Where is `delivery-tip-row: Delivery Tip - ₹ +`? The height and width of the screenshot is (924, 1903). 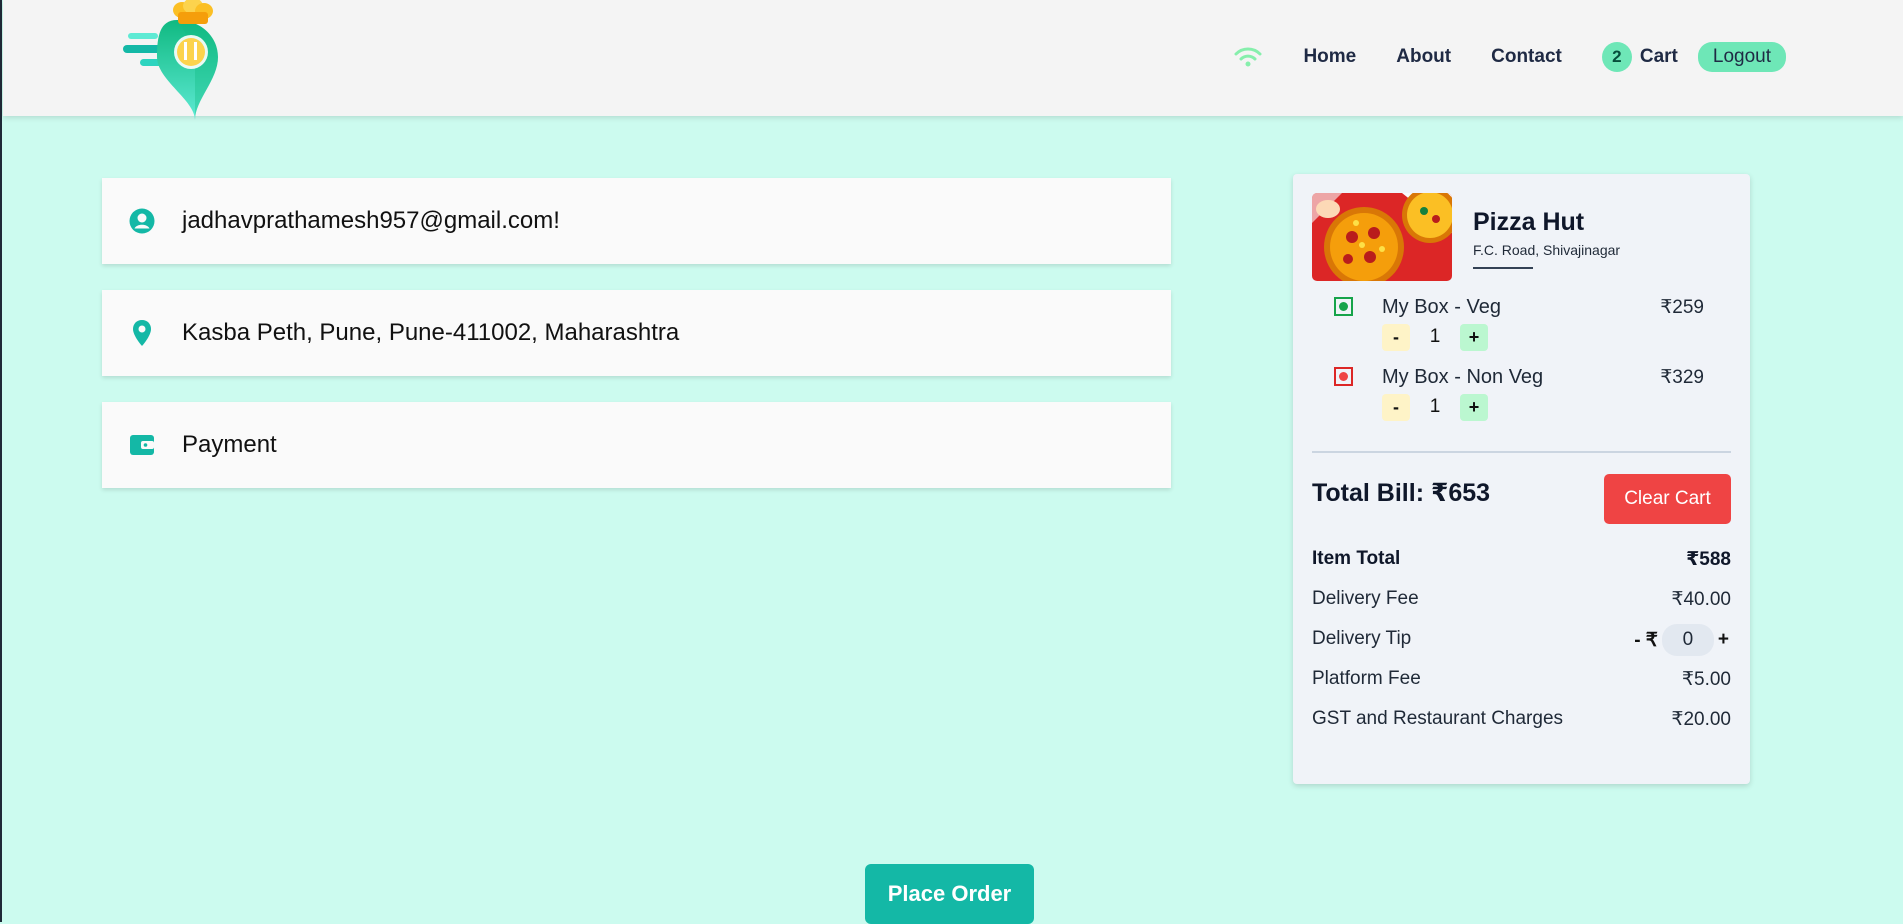 delivery-tip-row: Delivery Tip - ₹ + is located at coordinates (1521, 640).